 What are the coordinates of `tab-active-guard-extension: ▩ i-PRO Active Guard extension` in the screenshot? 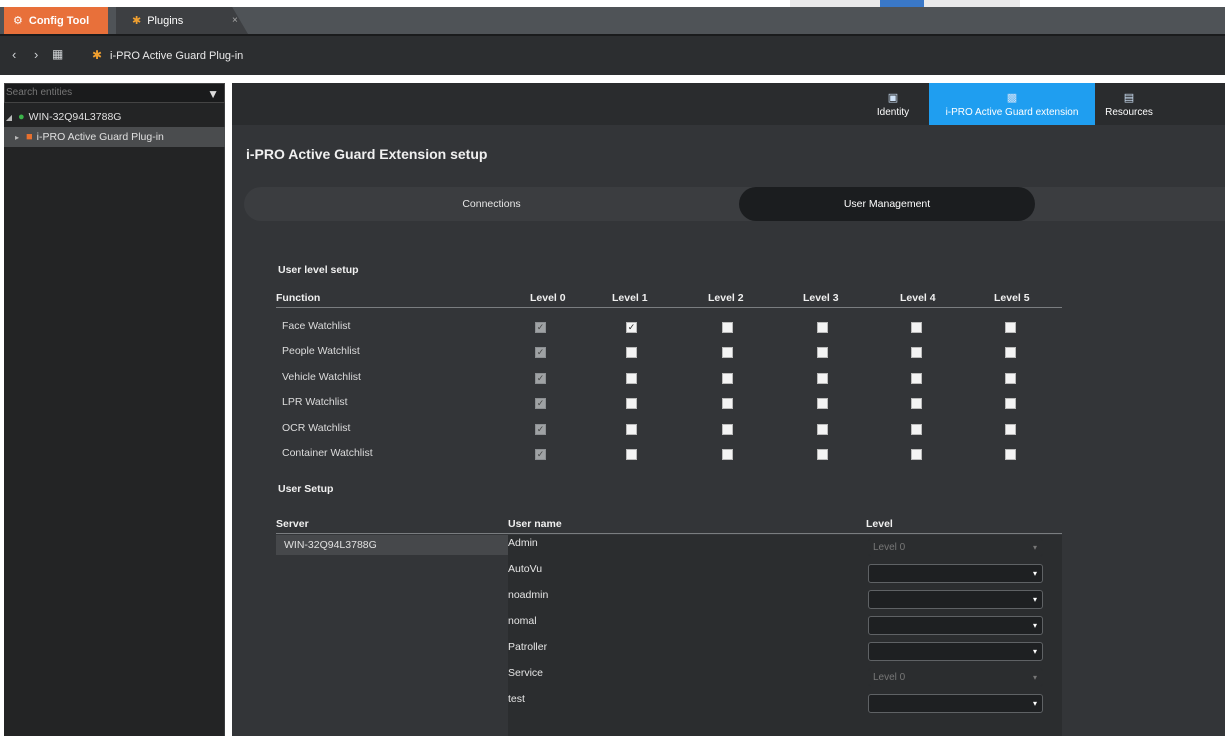 It's located at (1012, 104).